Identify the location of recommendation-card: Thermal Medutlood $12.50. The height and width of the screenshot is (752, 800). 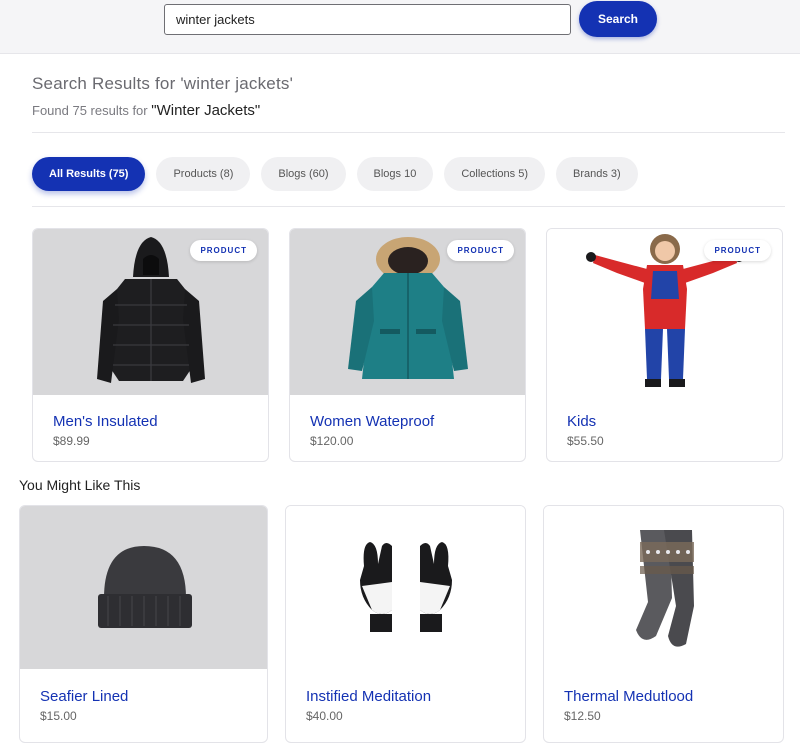
(663, 624).